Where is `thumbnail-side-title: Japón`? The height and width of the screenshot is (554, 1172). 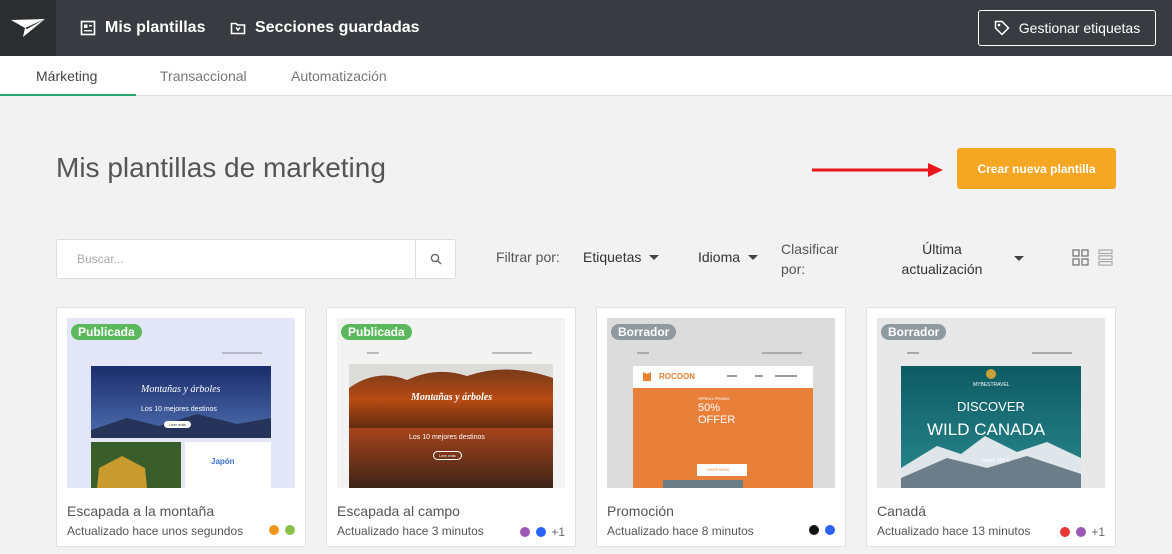 thumbnail-side-title: Japón is located at coordinates (223, 461).